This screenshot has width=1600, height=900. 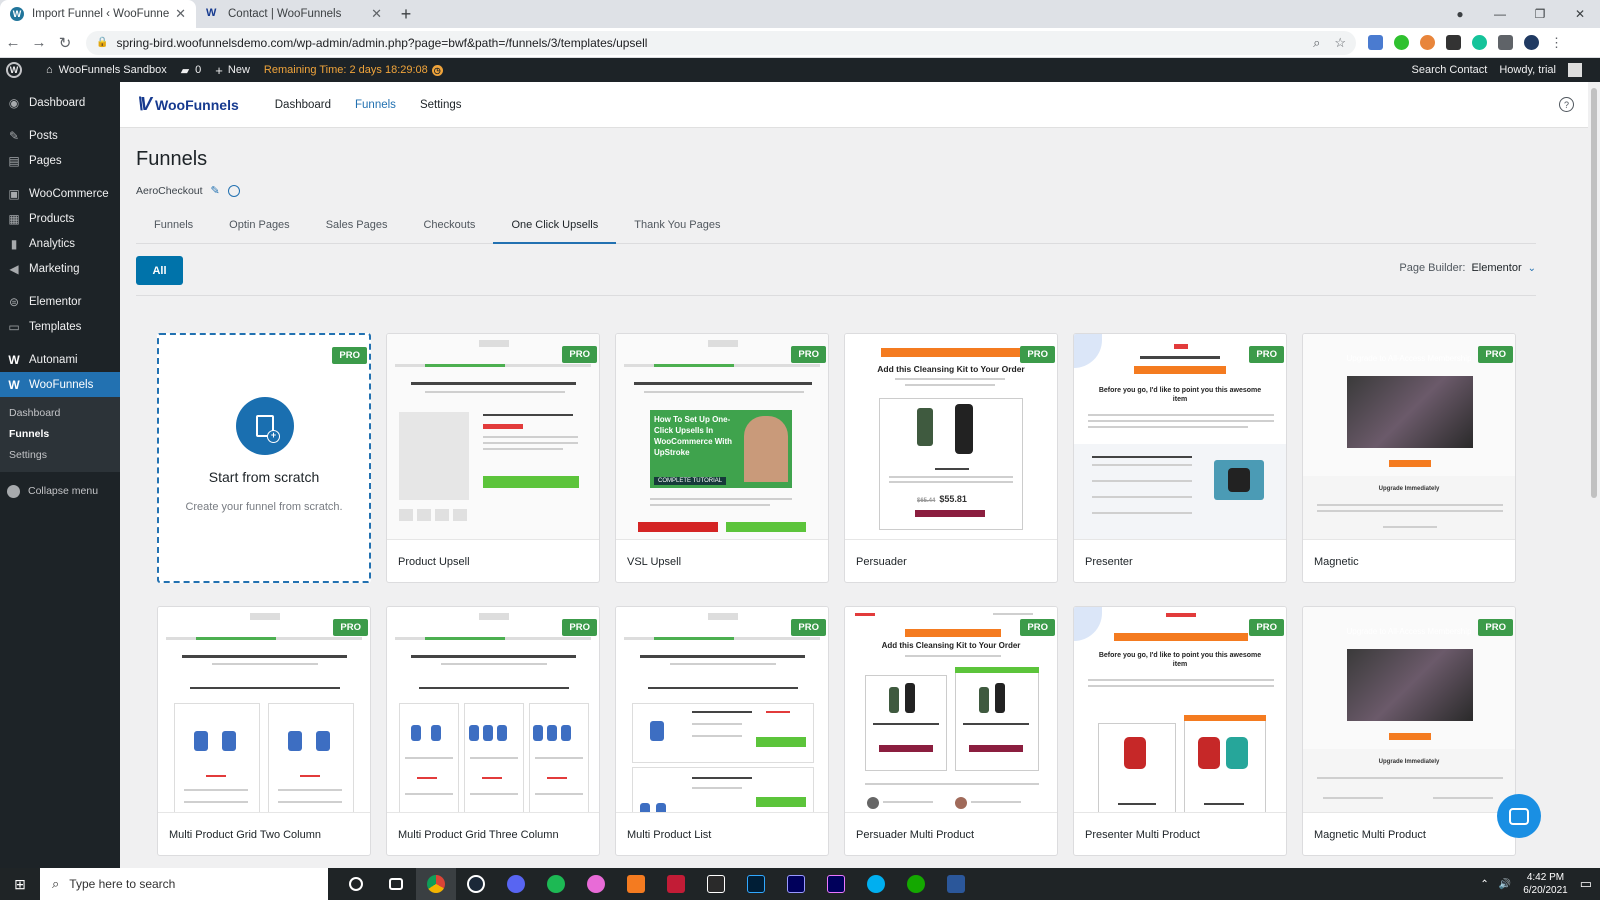 What do you see at coordinates (1479, 42) in the screenshot?
I see `grammarly-icon` at bounding box center [1479, 42].